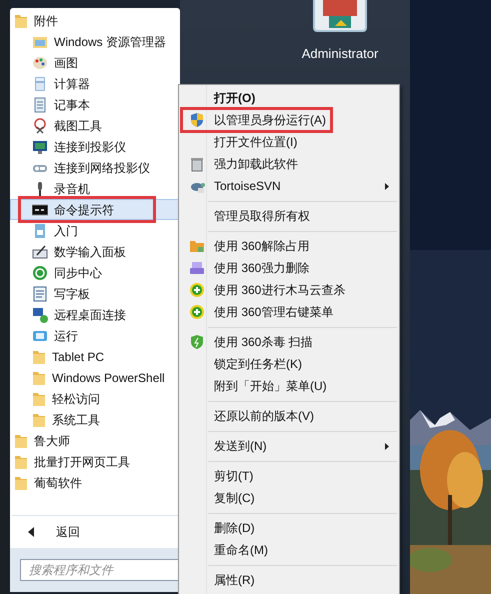 Image resolution: width=491 pixels, height=594 pixels. What do you see at coordinates (289, 416) in the screenshot?
I see `menu-item: 还原以前的版本(V)` at bounding box center [289, 416].